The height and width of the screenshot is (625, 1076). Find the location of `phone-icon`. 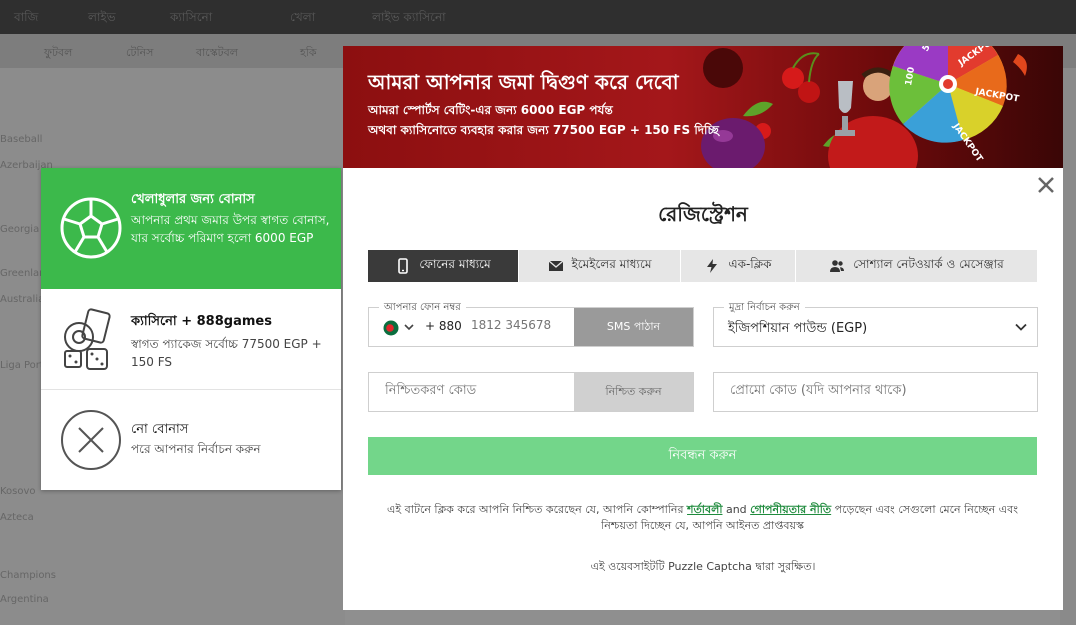

phone-icon is located at coordinates (403, 266).